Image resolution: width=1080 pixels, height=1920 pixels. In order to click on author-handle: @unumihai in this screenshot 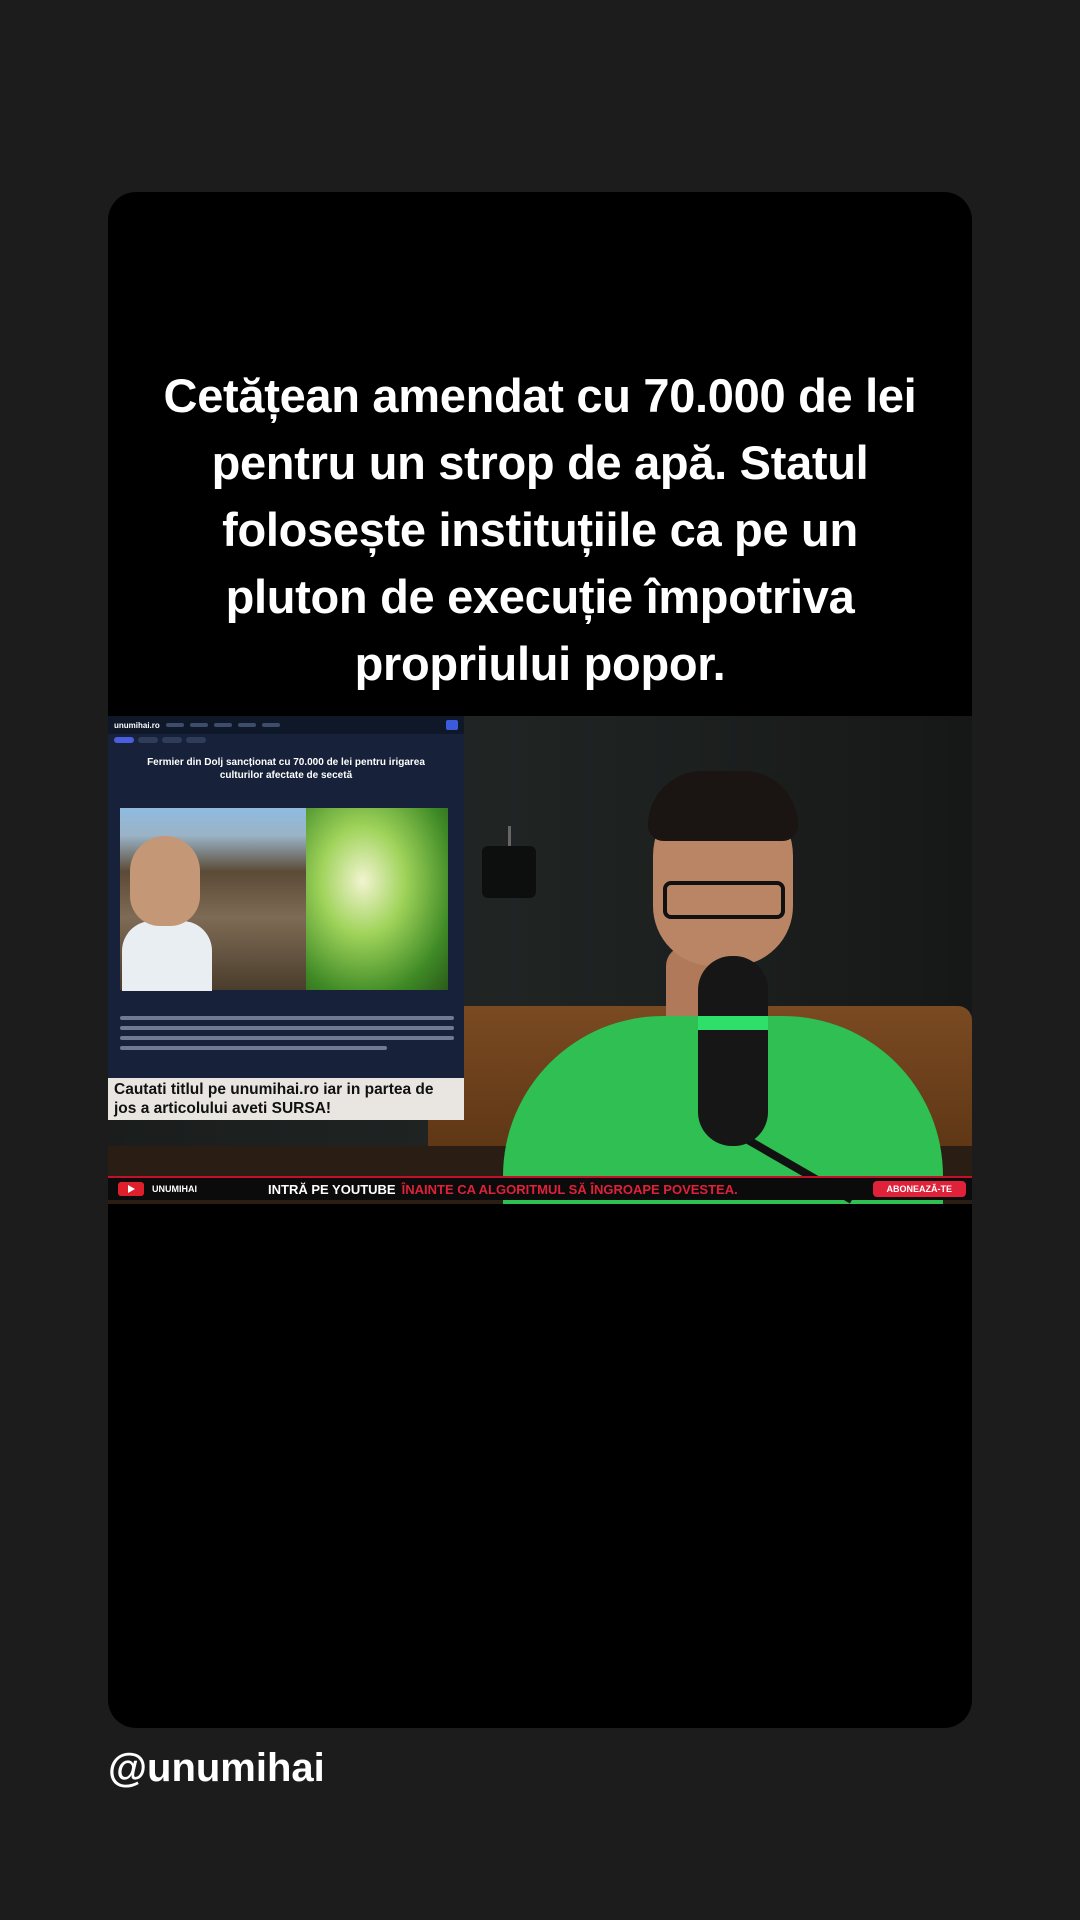, I will do `click(216, 1768)`.